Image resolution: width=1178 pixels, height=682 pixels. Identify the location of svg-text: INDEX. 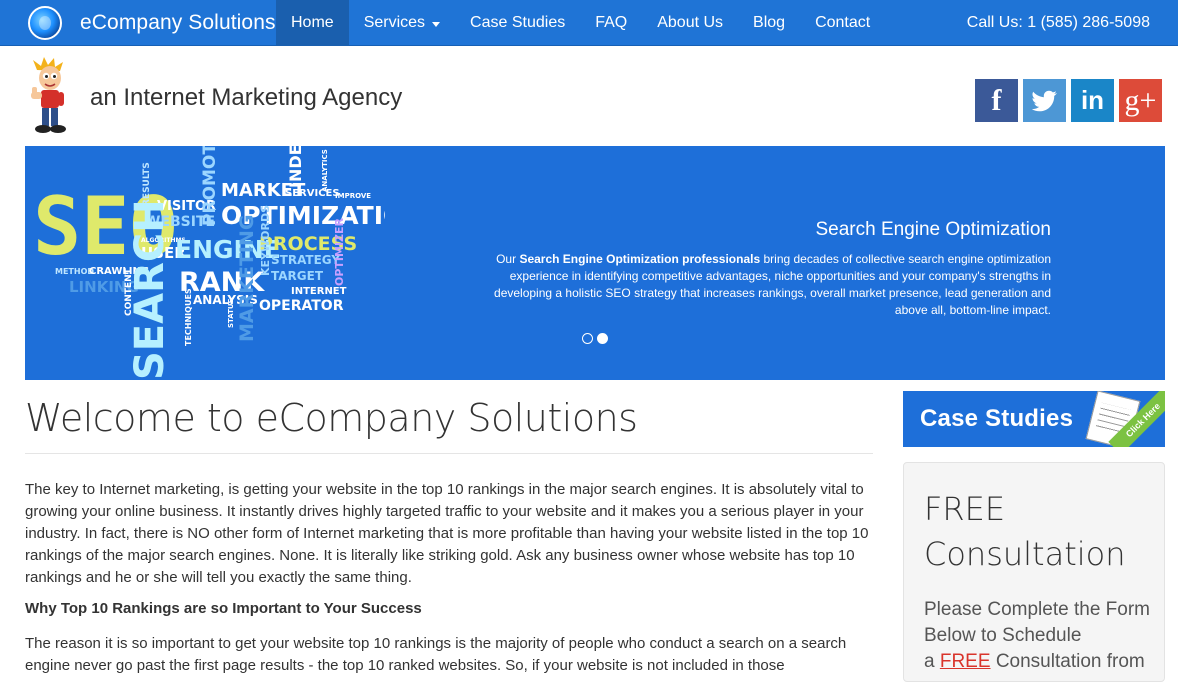
(295, 167).